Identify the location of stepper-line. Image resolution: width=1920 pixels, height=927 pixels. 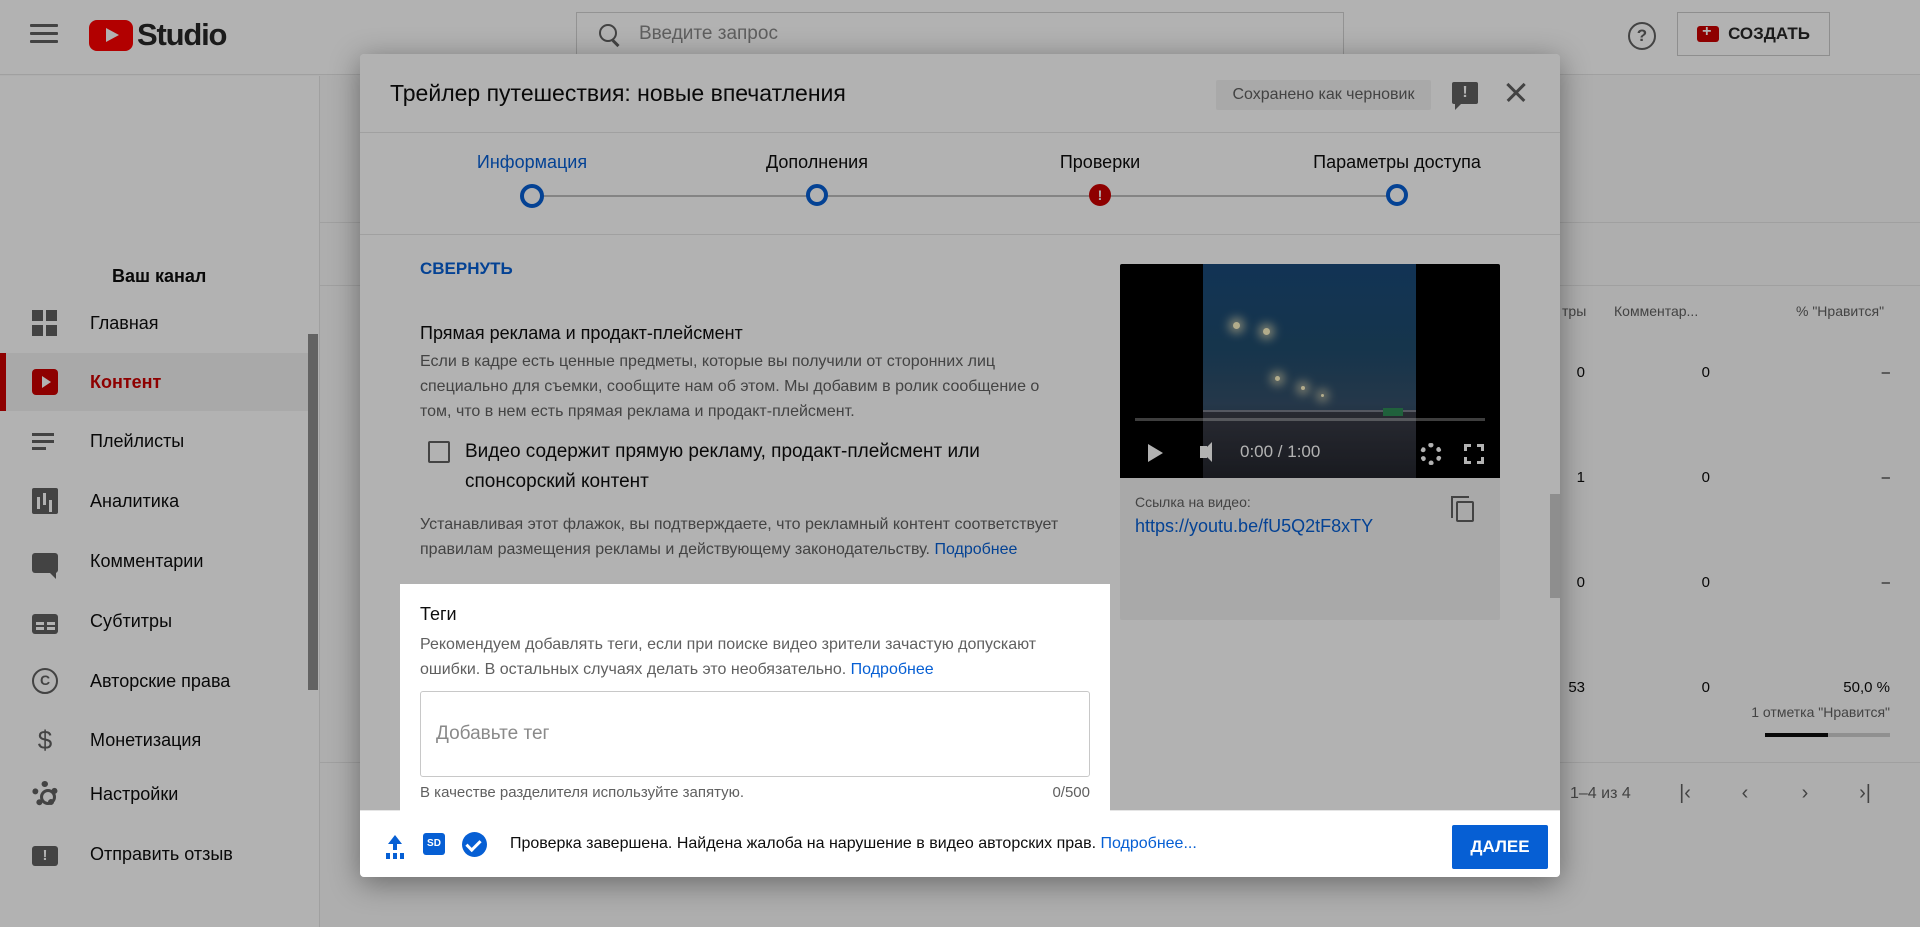
(959, 196).